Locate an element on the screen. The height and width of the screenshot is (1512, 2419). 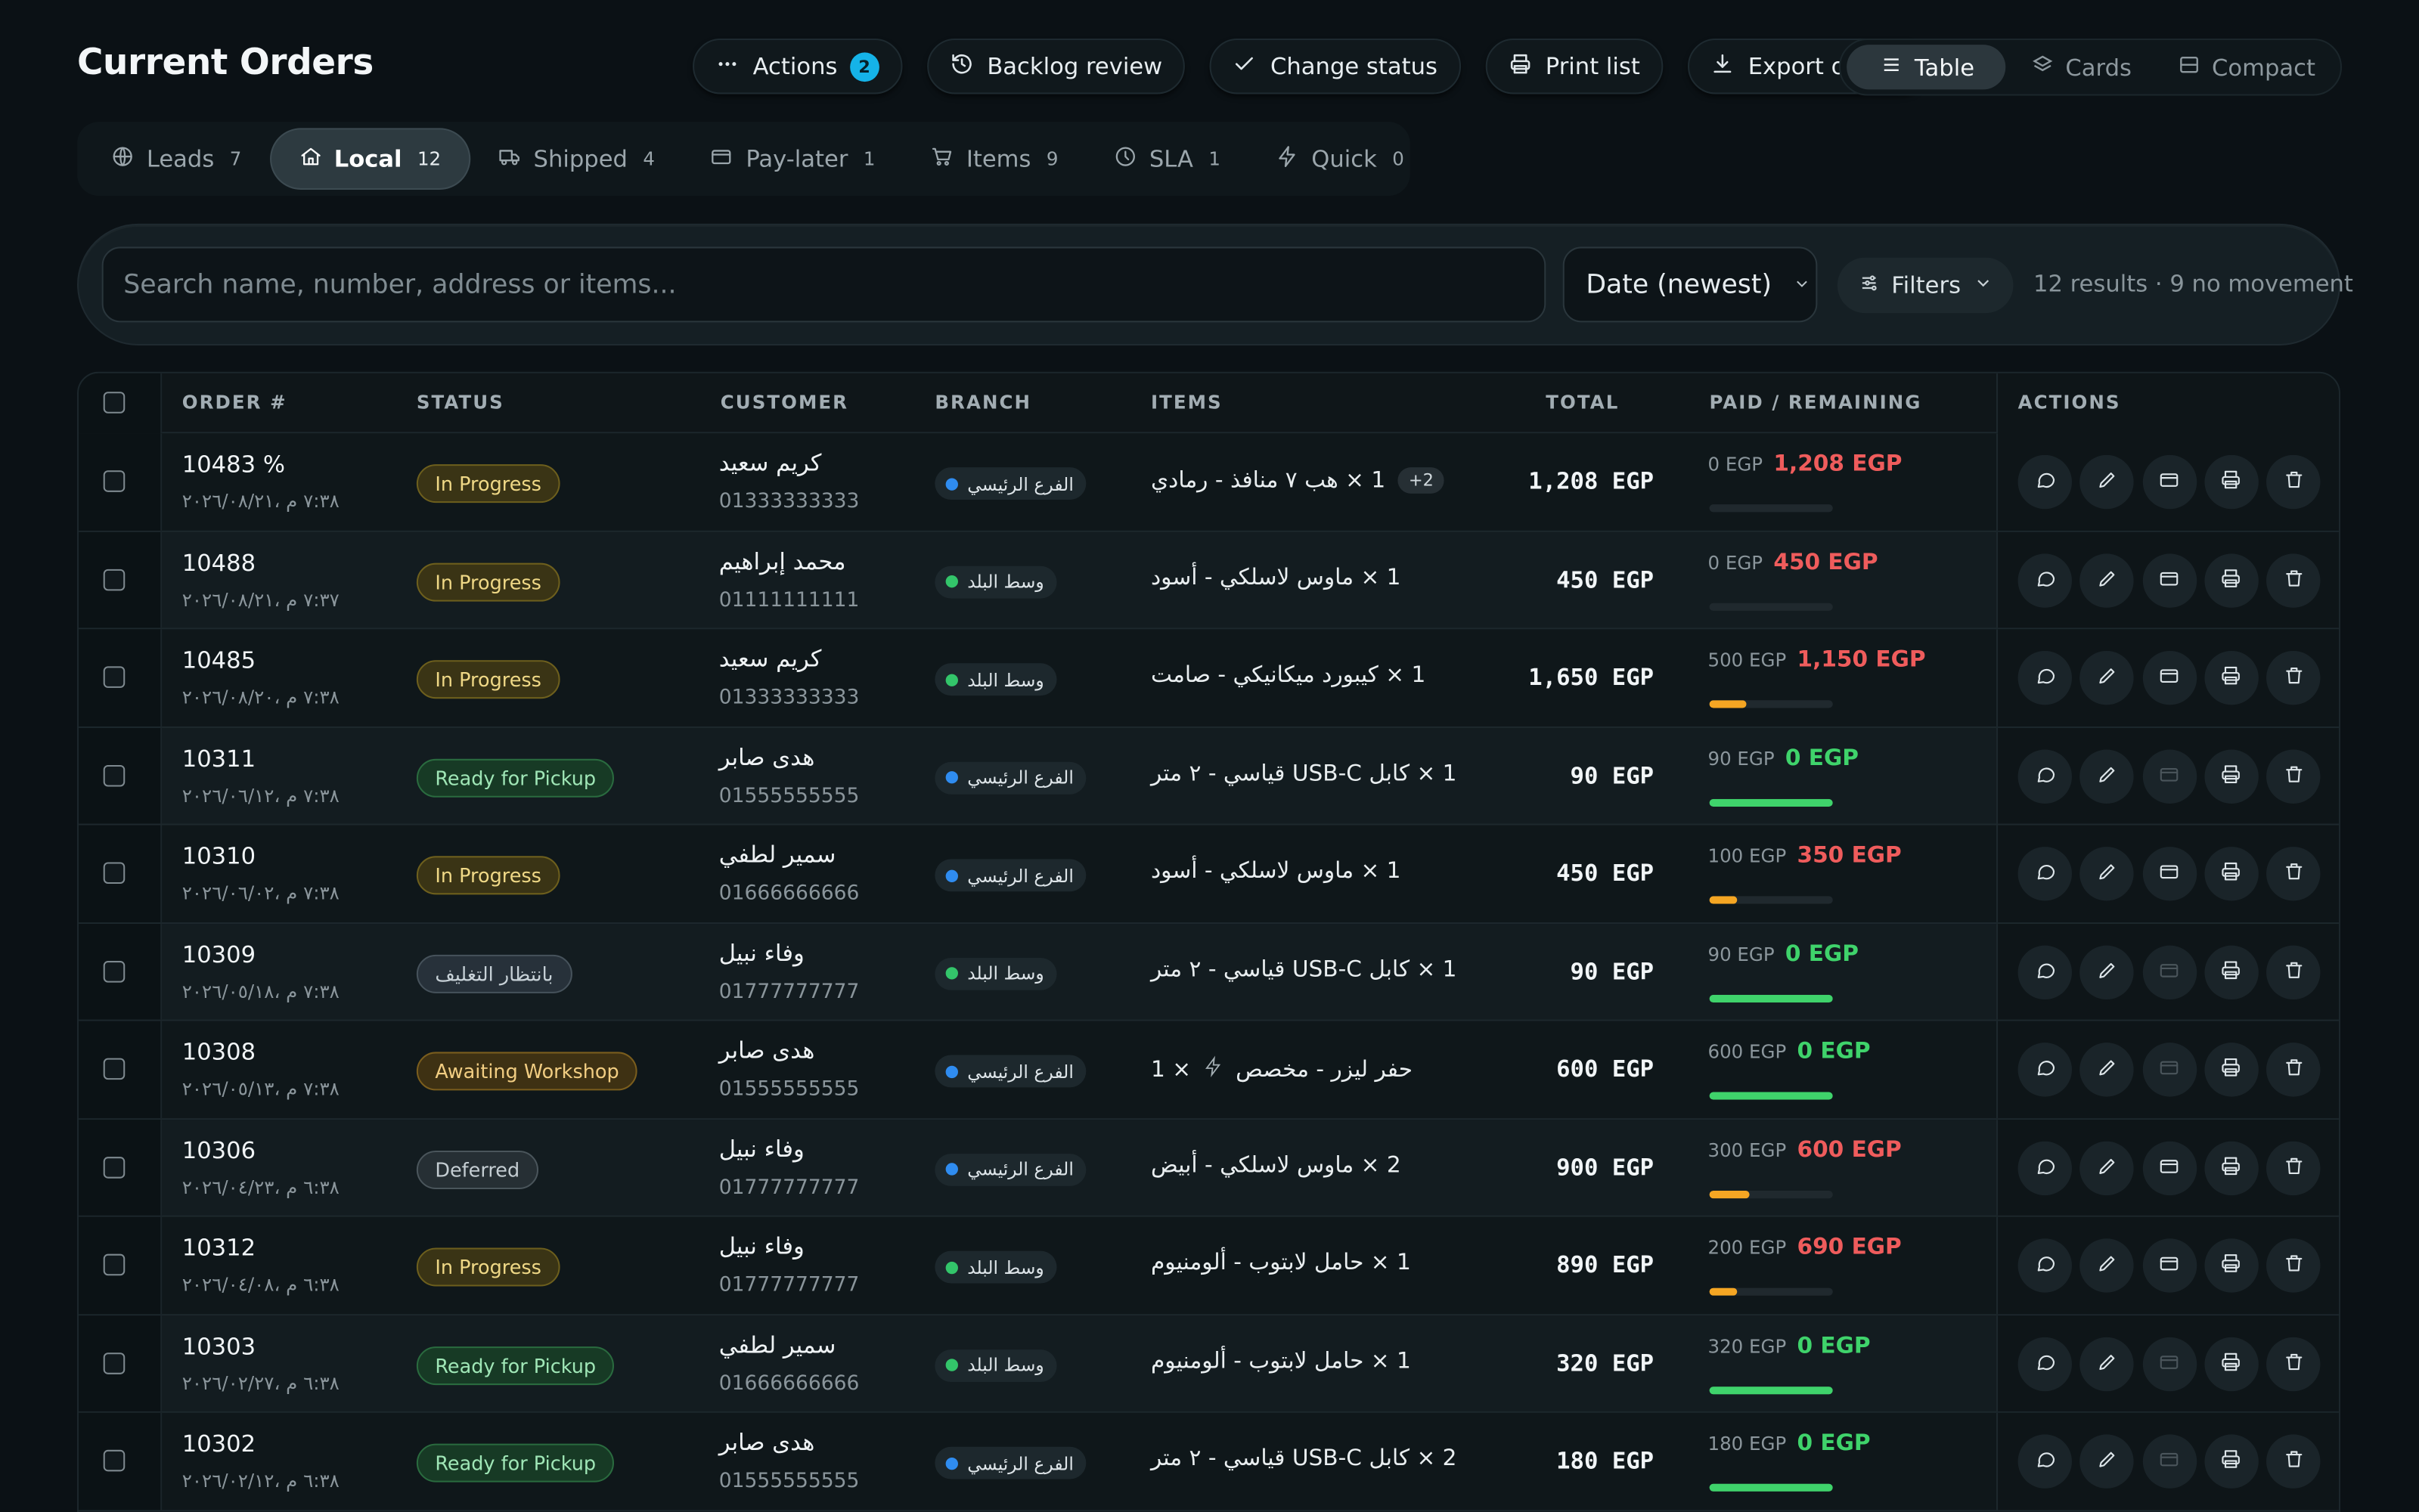
tab-items: Items 9 is located at coordinates (994, 159).